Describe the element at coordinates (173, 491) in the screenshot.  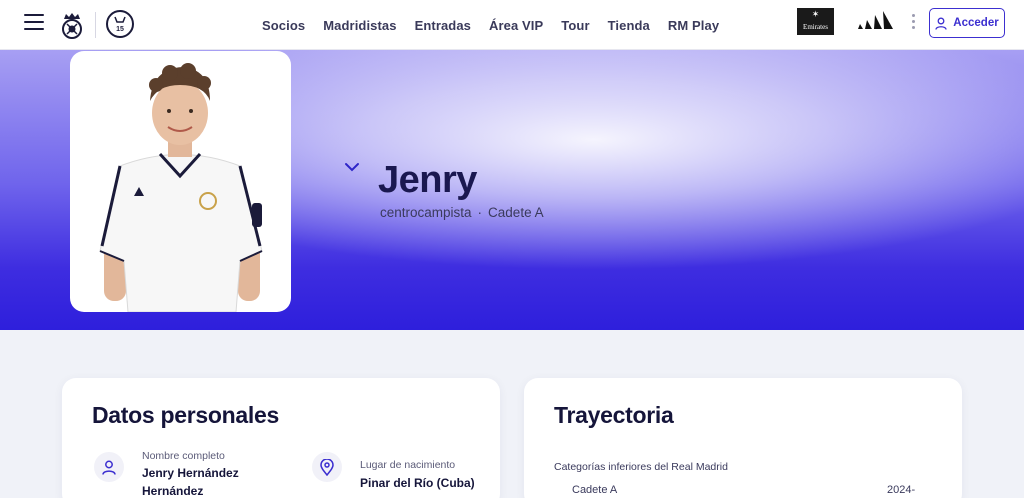
I see `full-name-value-line2: Hernández` at that location.